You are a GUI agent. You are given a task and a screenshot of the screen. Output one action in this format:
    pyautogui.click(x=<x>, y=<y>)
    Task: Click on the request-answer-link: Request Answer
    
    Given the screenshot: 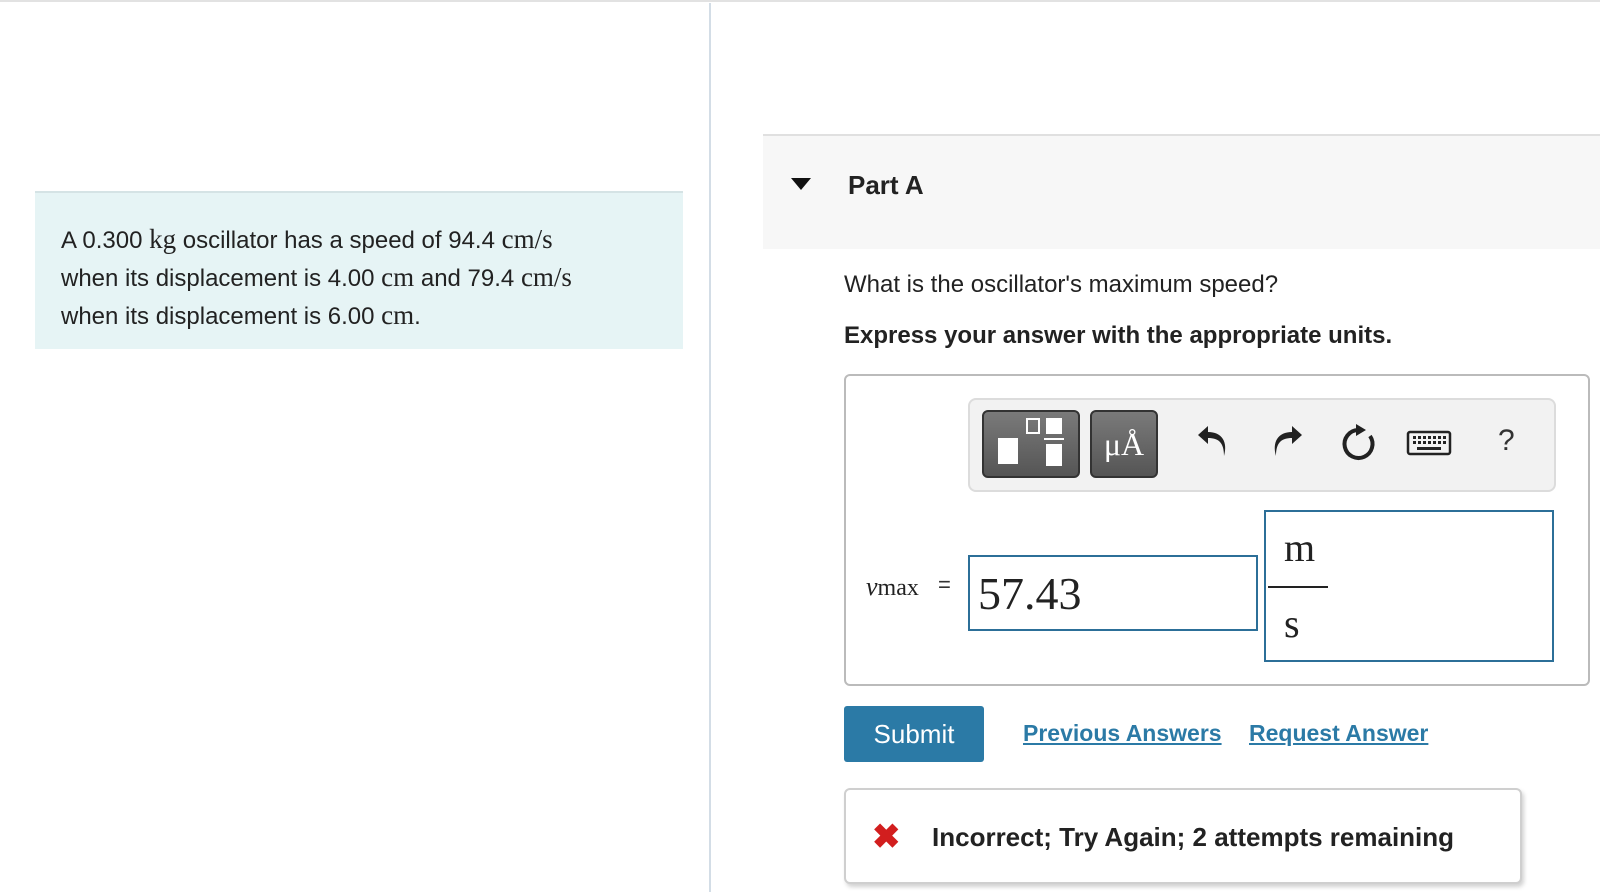 What is the action you would take?
    pyautogui.click(x=1338, y=733)
    